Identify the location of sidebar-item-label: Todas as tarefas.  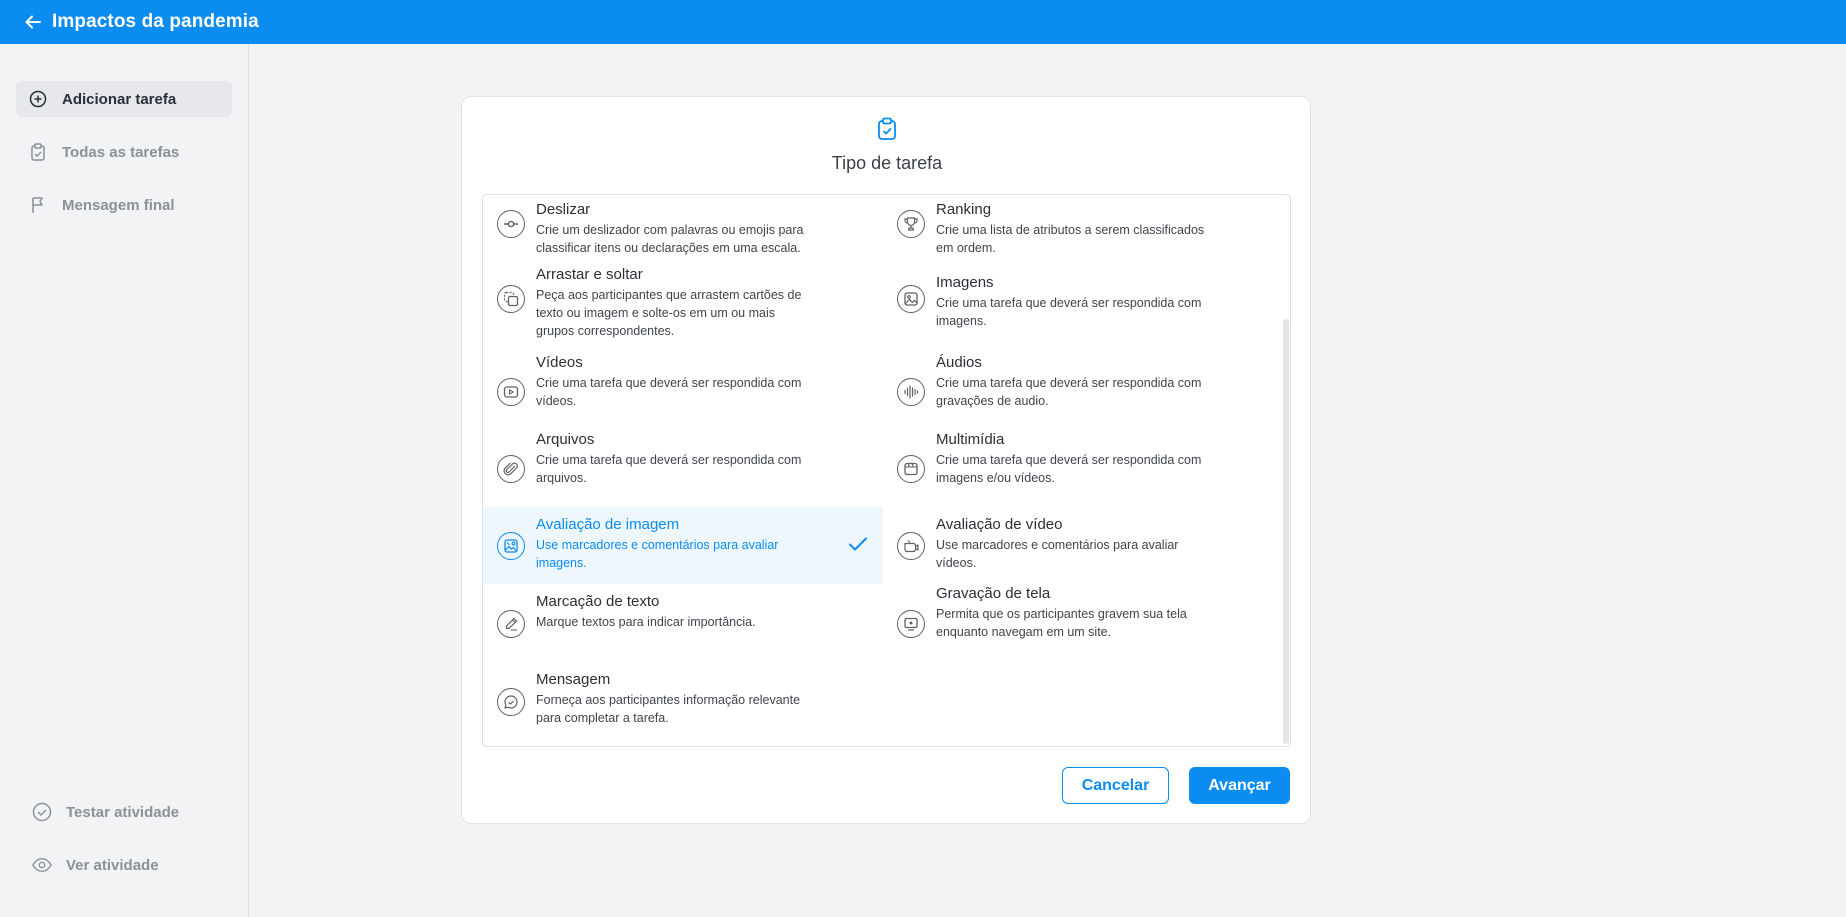
(121, 152).